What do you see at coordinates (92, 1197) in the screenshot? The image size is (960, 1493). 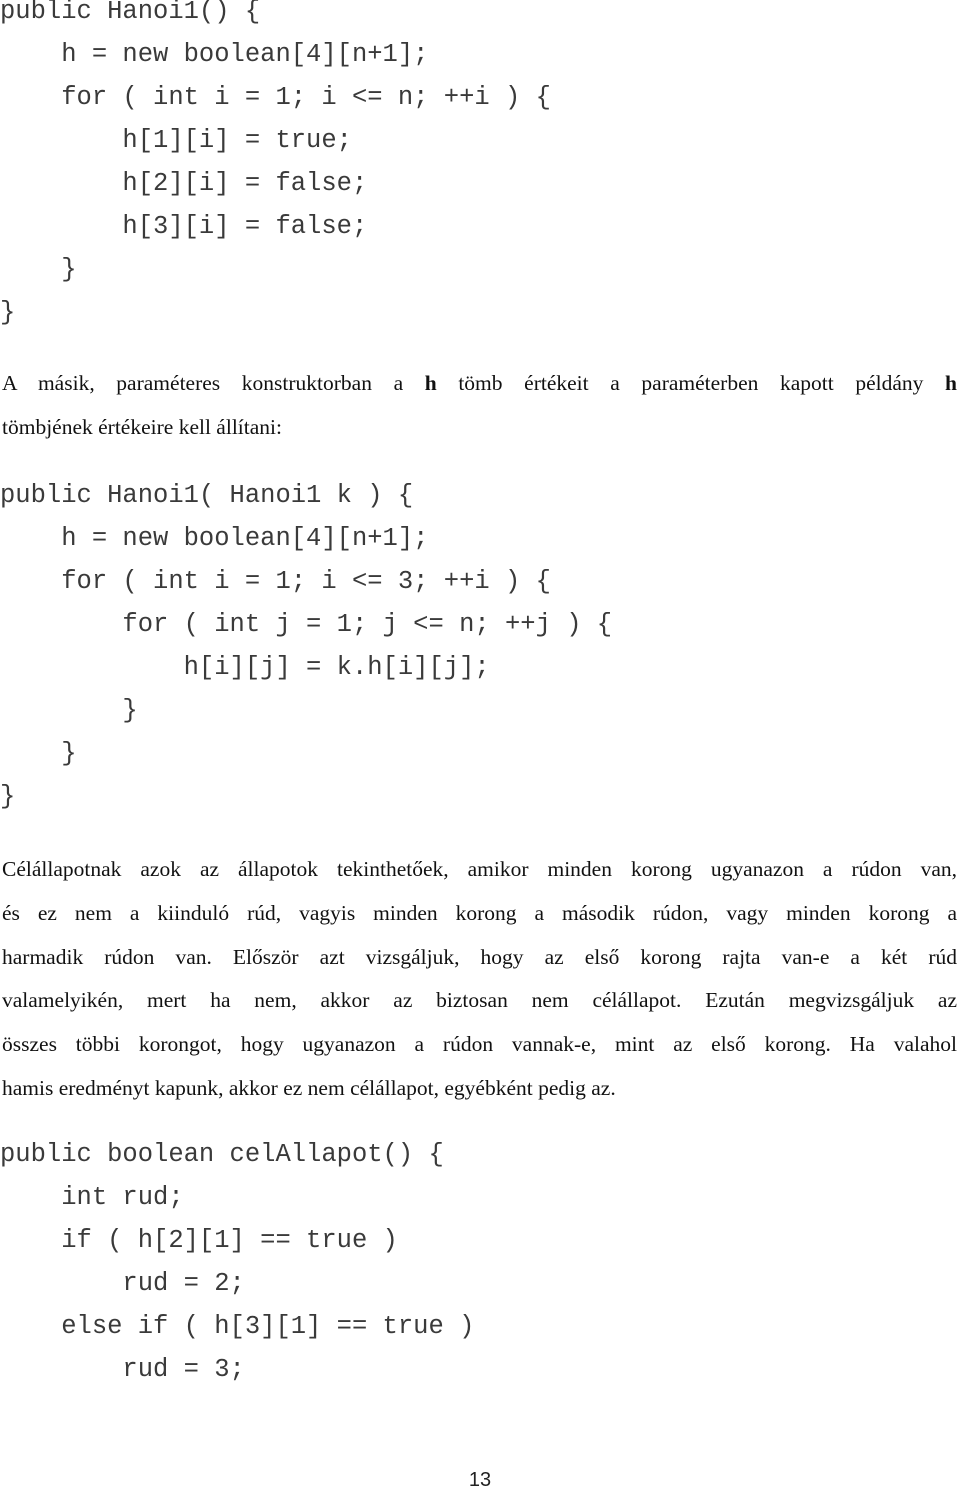 I see `code-line: int rud;` at bounding box center [92, 1197].